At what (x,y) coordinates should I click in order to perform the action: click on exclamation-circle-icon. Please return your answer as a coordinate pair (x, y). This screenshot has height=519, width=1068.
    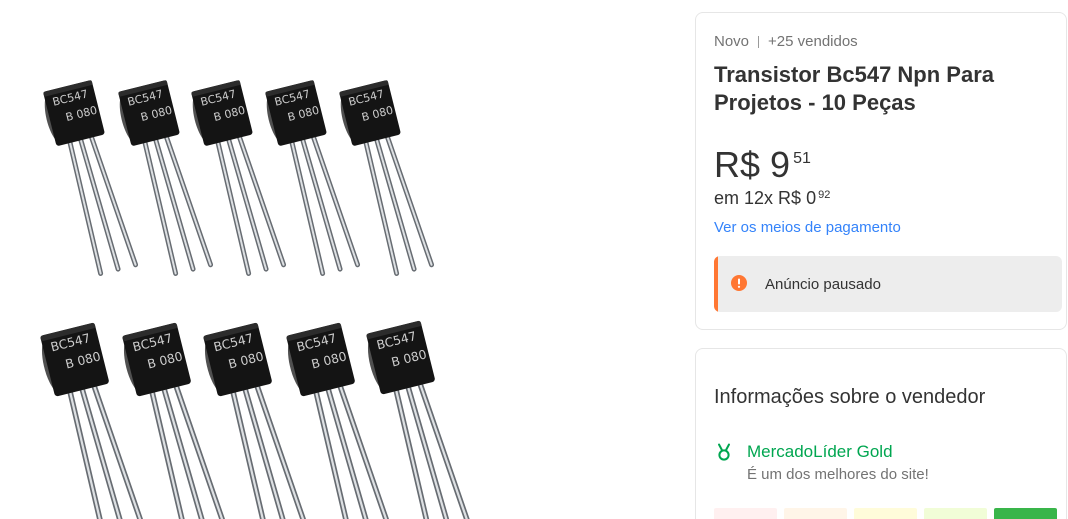
    Looking at the image, I should click on (739, 283).